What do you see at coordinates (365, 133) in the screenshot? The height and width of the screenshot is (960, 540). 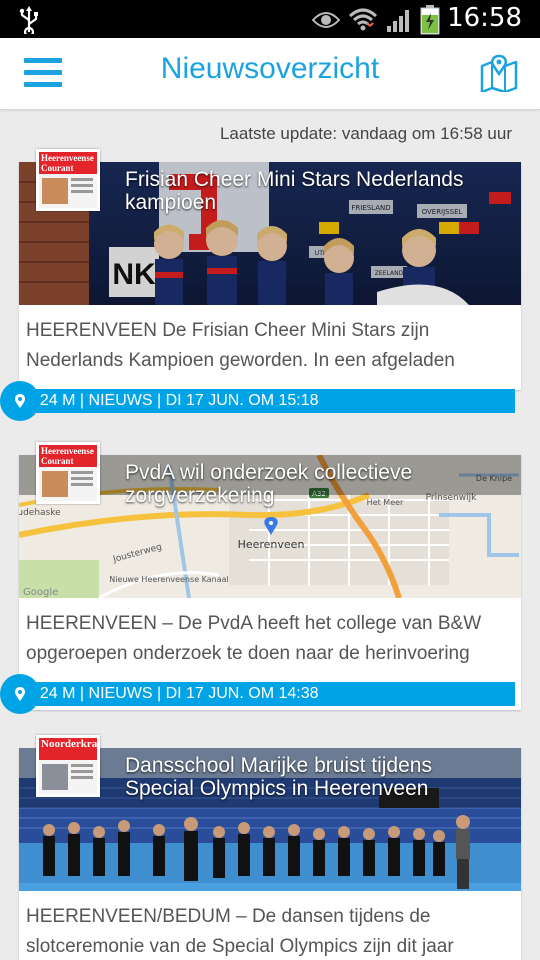 I see `last-update-label: Laatste update: vandaag om 16:58 uur` at bounding box center [365, 133].